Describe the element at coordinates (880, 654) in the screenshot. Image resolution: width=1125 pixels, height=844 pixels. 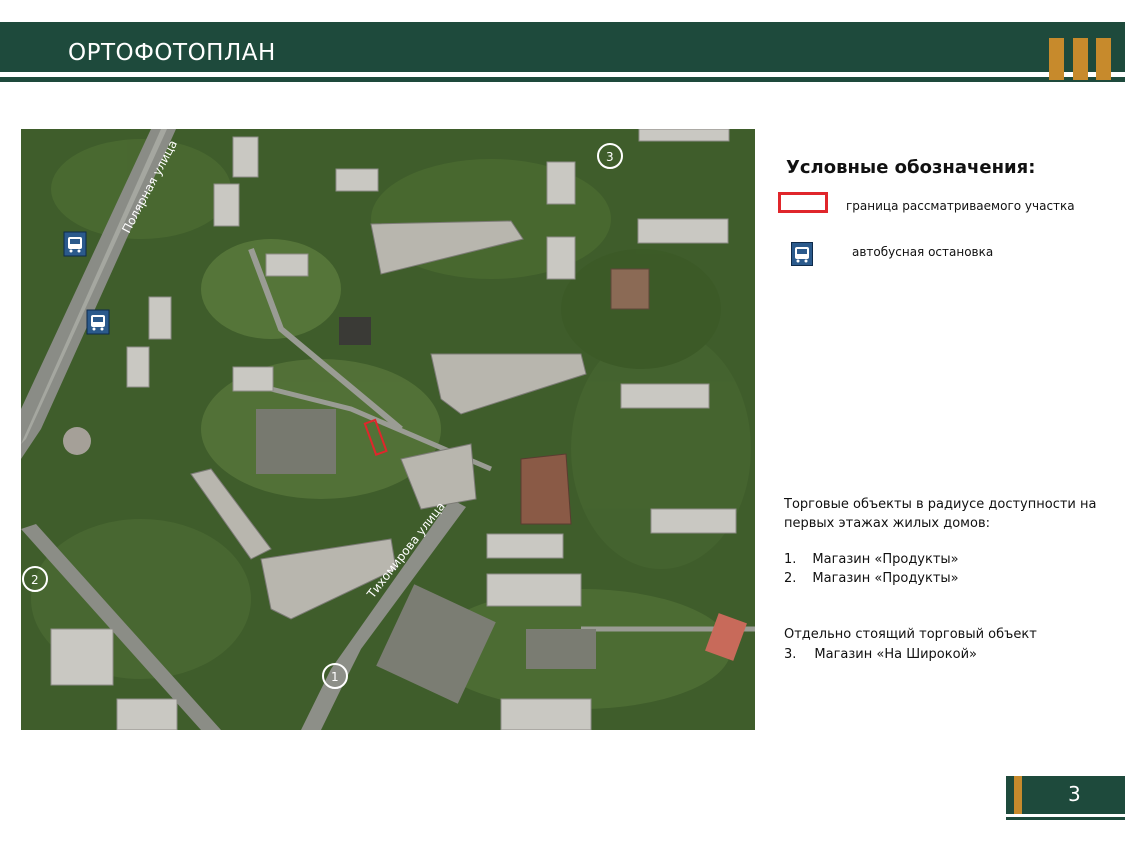
I see `list-item: 3. Магазин «На Широкой»` at that location.